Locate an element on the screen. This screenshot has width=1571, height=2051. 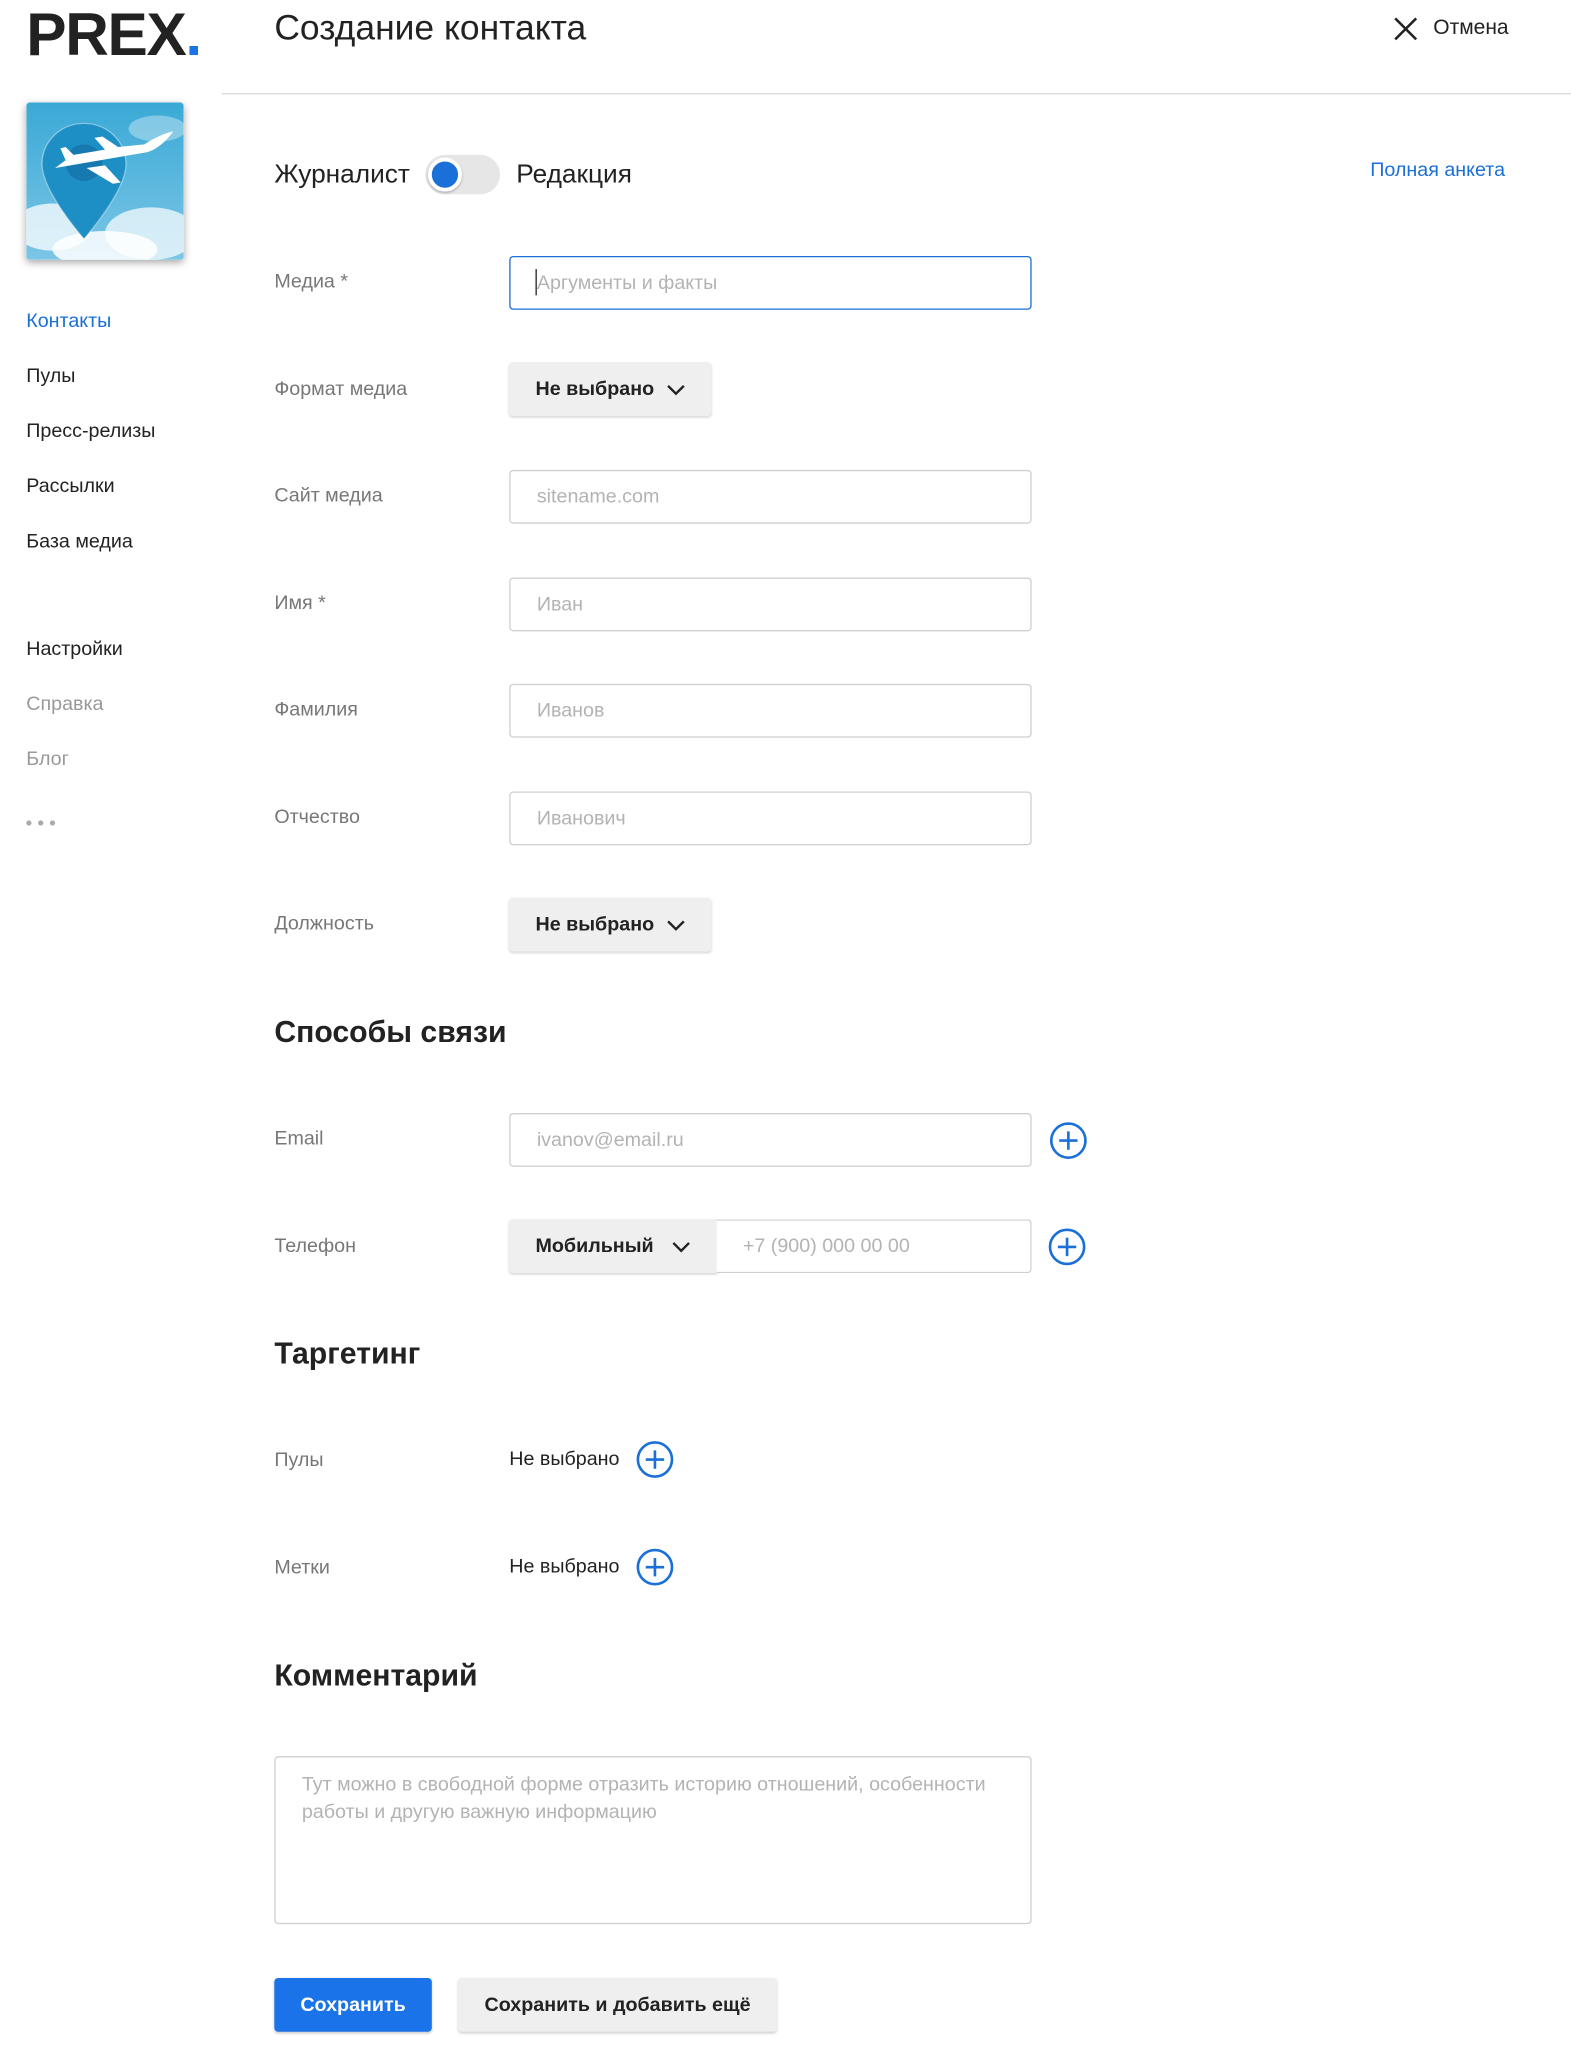
comment-textarea is located at coordinates (653, 1840).